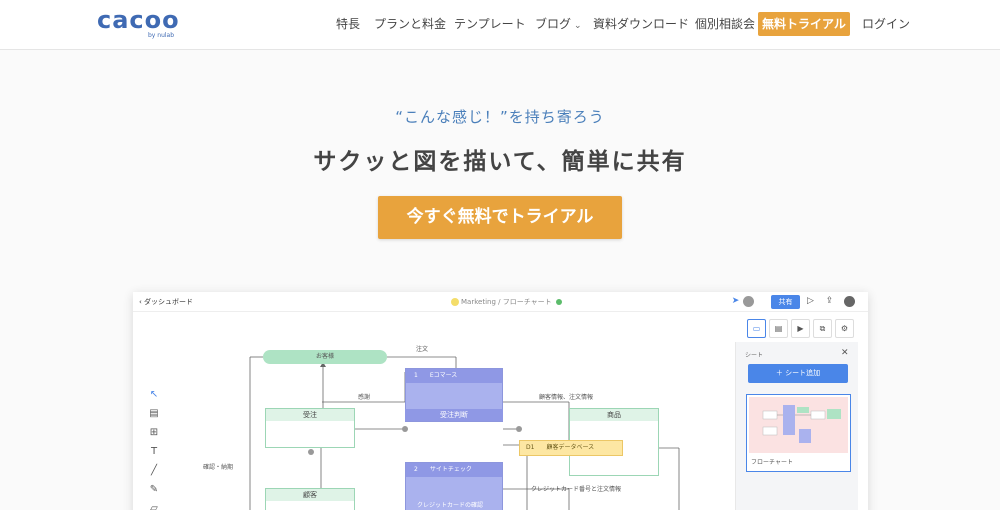 This screenshot has width=1000, height=510. Describe the element at coordinates (845, 353) in the screenshot. I see `close-icon: ✕` at that location.